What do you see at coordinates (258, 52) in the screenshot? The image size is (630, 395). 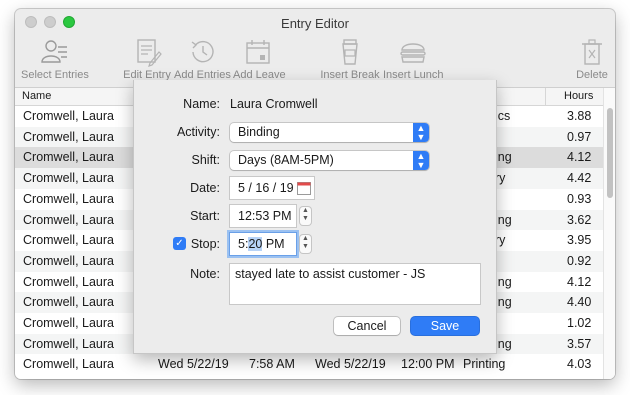 I see `add-leave-icon` at bounding box center [258, 52].